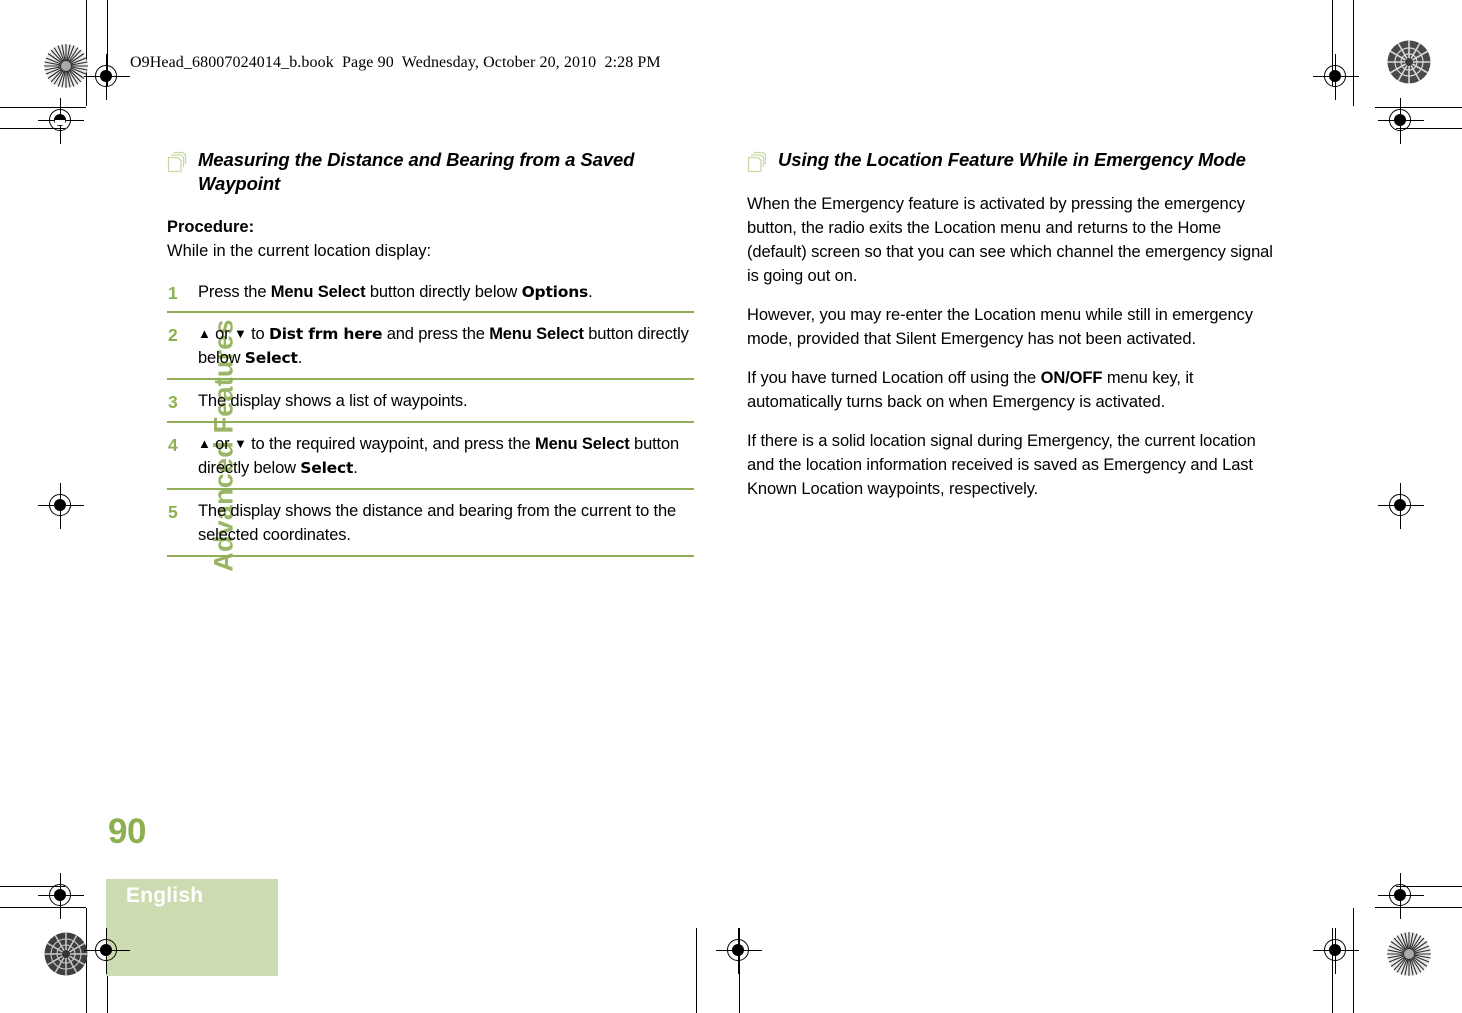 The height and width of the screenshot is (1013, 1462). I want to click on registration-mark-bottom-left-inner, so click(107, 951).